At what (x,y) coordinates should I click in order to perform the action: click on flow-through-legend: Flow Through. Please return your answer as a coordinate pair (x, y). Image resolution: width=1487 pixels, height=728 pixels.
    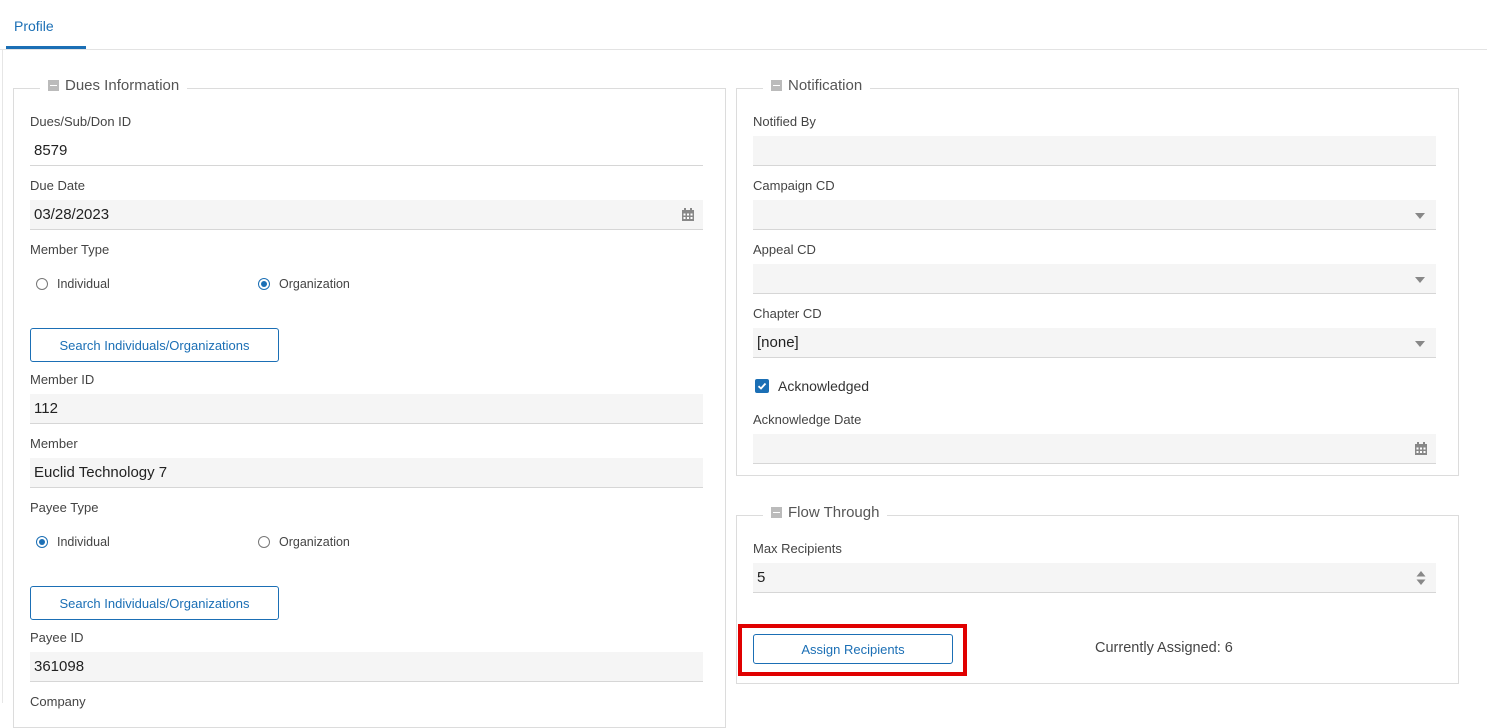
    Looking at the image, I should click on (825, 512).